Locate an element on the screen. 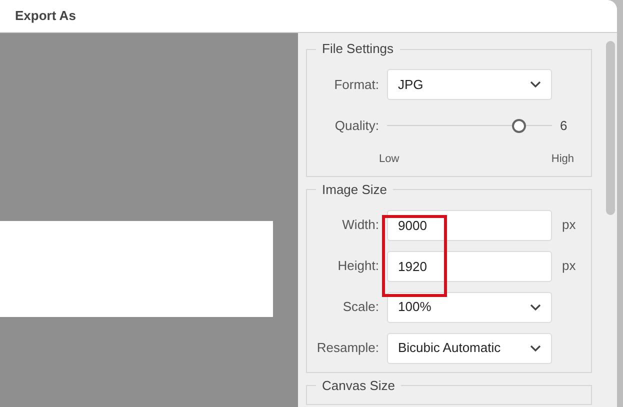 The width and height of the screenshot is (623, 407). field-label: Format: is located at coordinates (356, 85).